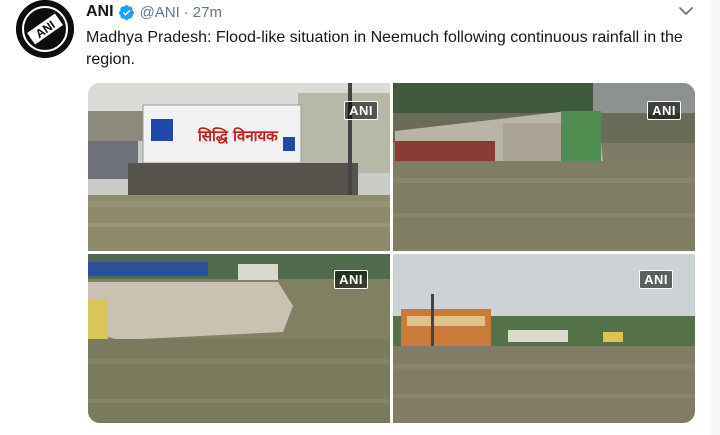 The image size is (720, 435). What do you see at coordinates (126, 12) in the screenshot?
I see `verified-badge-icon` at bounding box center [126, 12].